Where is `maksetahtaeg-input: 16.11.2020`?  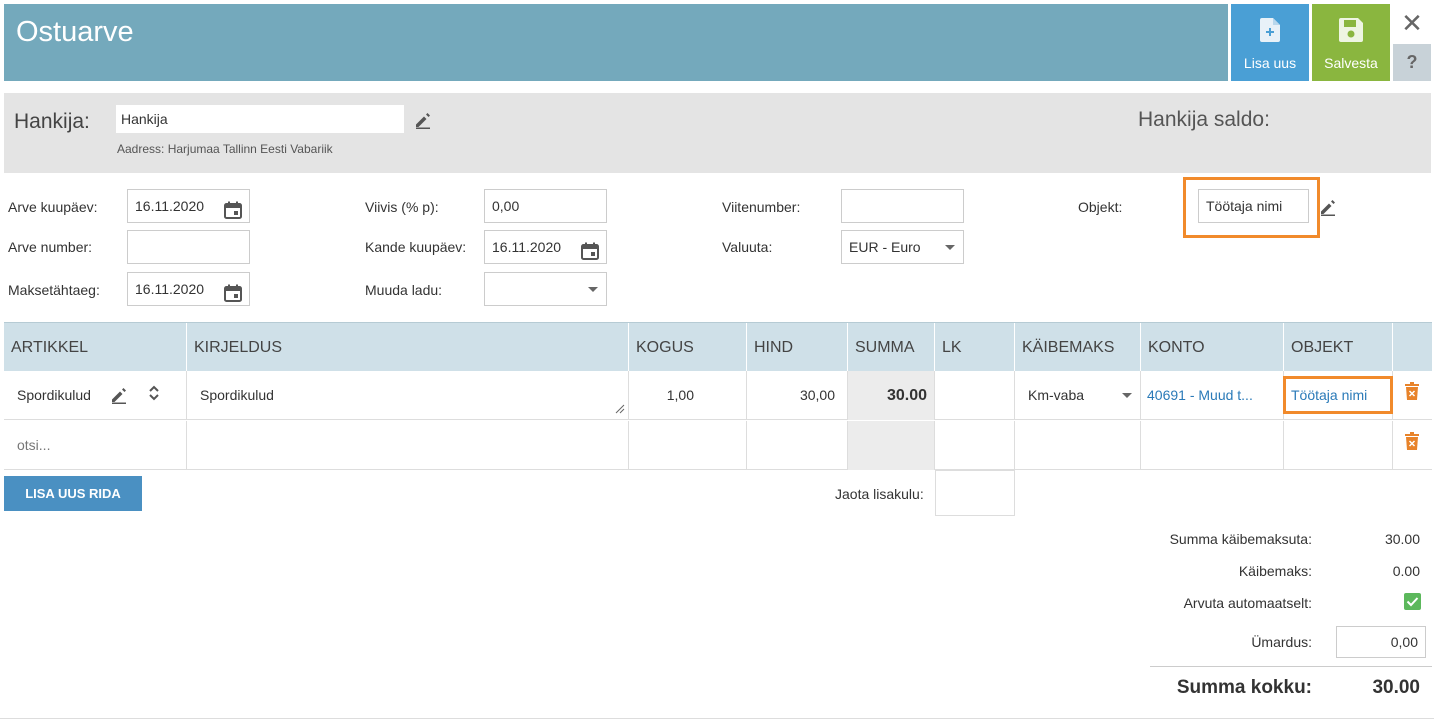
maksetahtaeg-input: 16.11.2020 is located at coordinates (188, 289).